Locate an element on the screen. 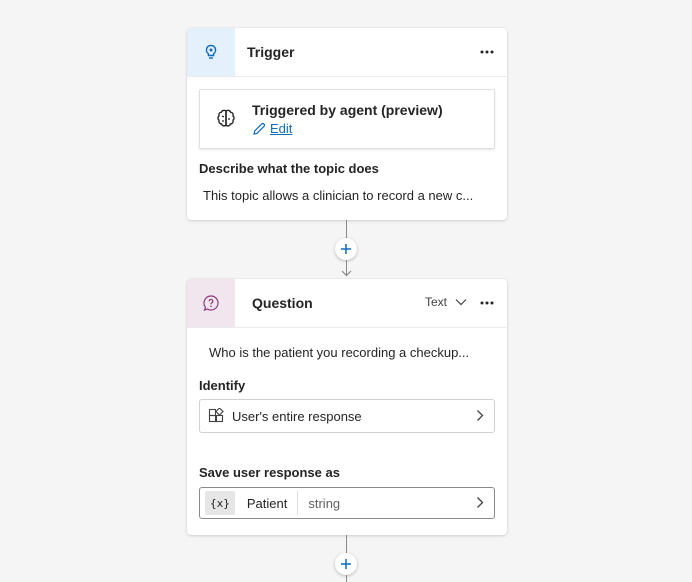 This screenshot has width=692, height=582. trigger-node-header: Trigger is located at coordinates (347, 52).